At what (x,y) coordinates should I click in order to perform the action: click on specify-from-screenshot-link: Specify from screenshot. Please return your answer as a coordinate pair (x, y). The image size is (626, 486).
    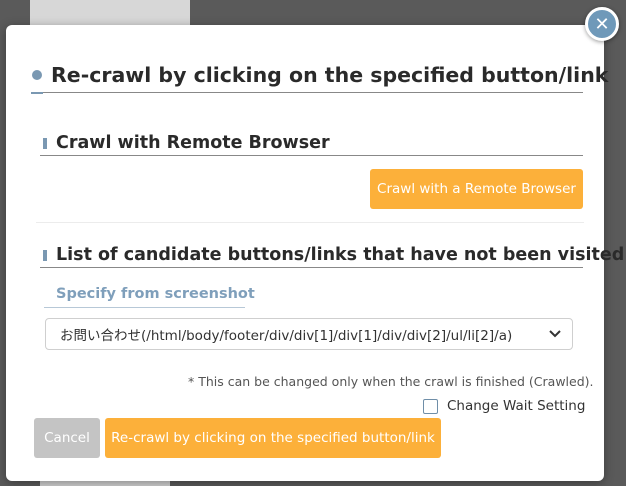
    Looking at the image, I should click on (149, 294).